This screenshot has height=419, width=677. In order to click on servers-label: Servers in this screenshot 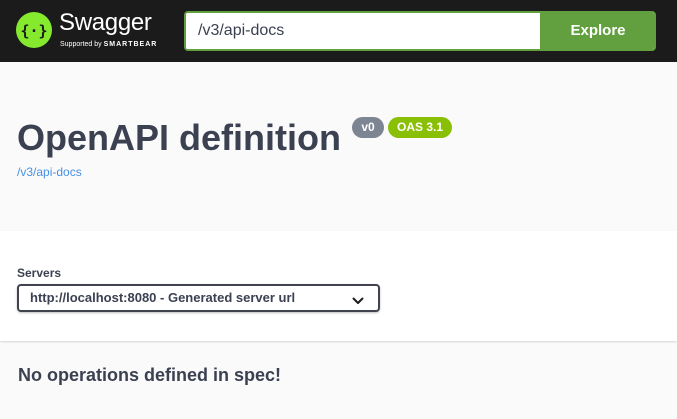, I will do `click(39, 273)`.